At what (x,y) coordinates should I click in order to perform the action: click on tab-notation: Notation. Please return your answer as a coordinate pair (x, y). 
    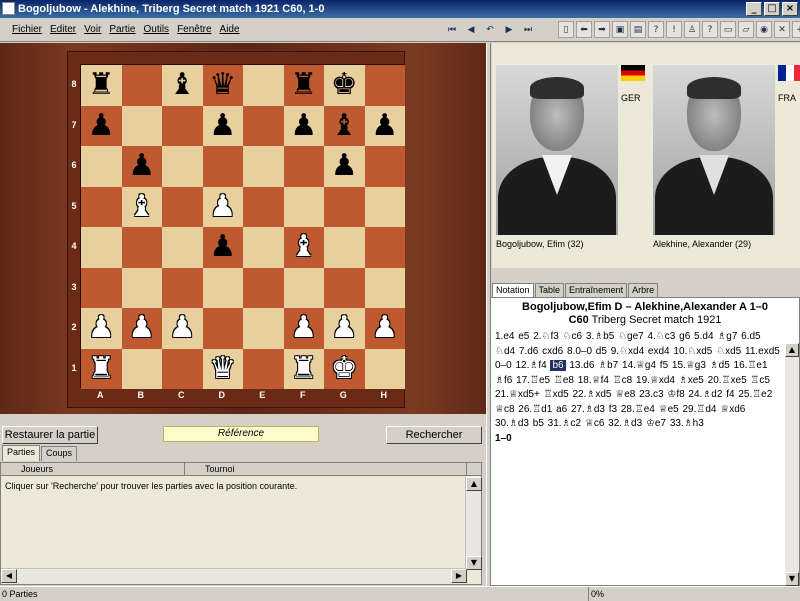
    Looking at the image, I should click on (513, 290).